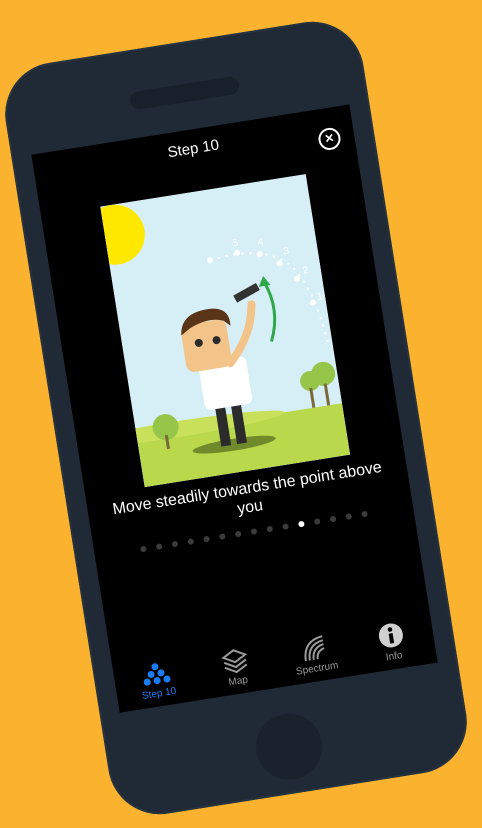  What do you see at coordinates (390, 635) in the screenshot?
I see `info-icon` at bounding box center [390, 635].